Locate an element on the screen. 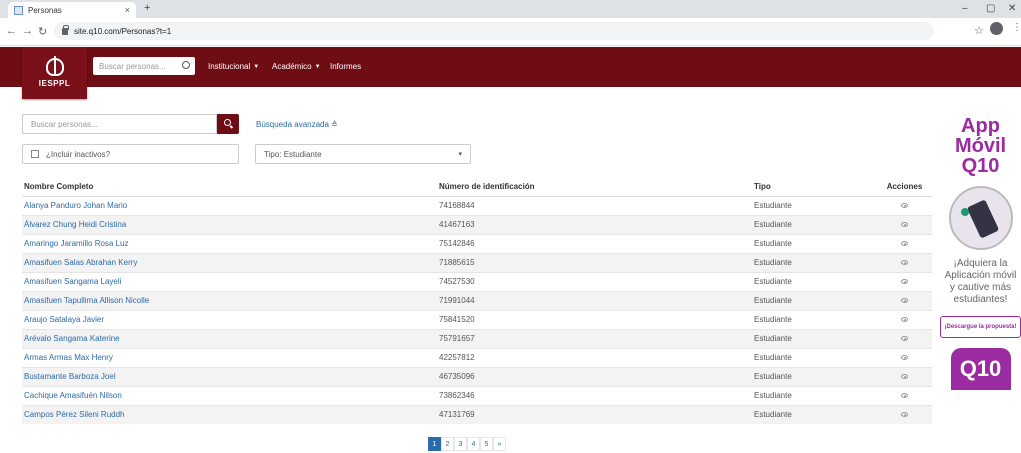  back-icon: ← is located at coordinates (11, 31).